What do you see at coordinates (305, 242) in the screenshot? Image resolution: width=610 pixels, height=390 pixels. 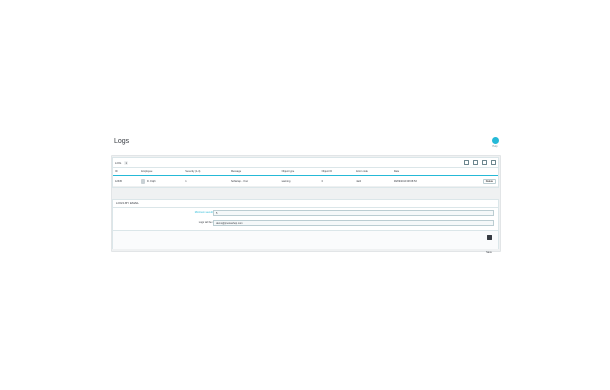 I see `form-footer: Save` at bounding box center [305, 242].